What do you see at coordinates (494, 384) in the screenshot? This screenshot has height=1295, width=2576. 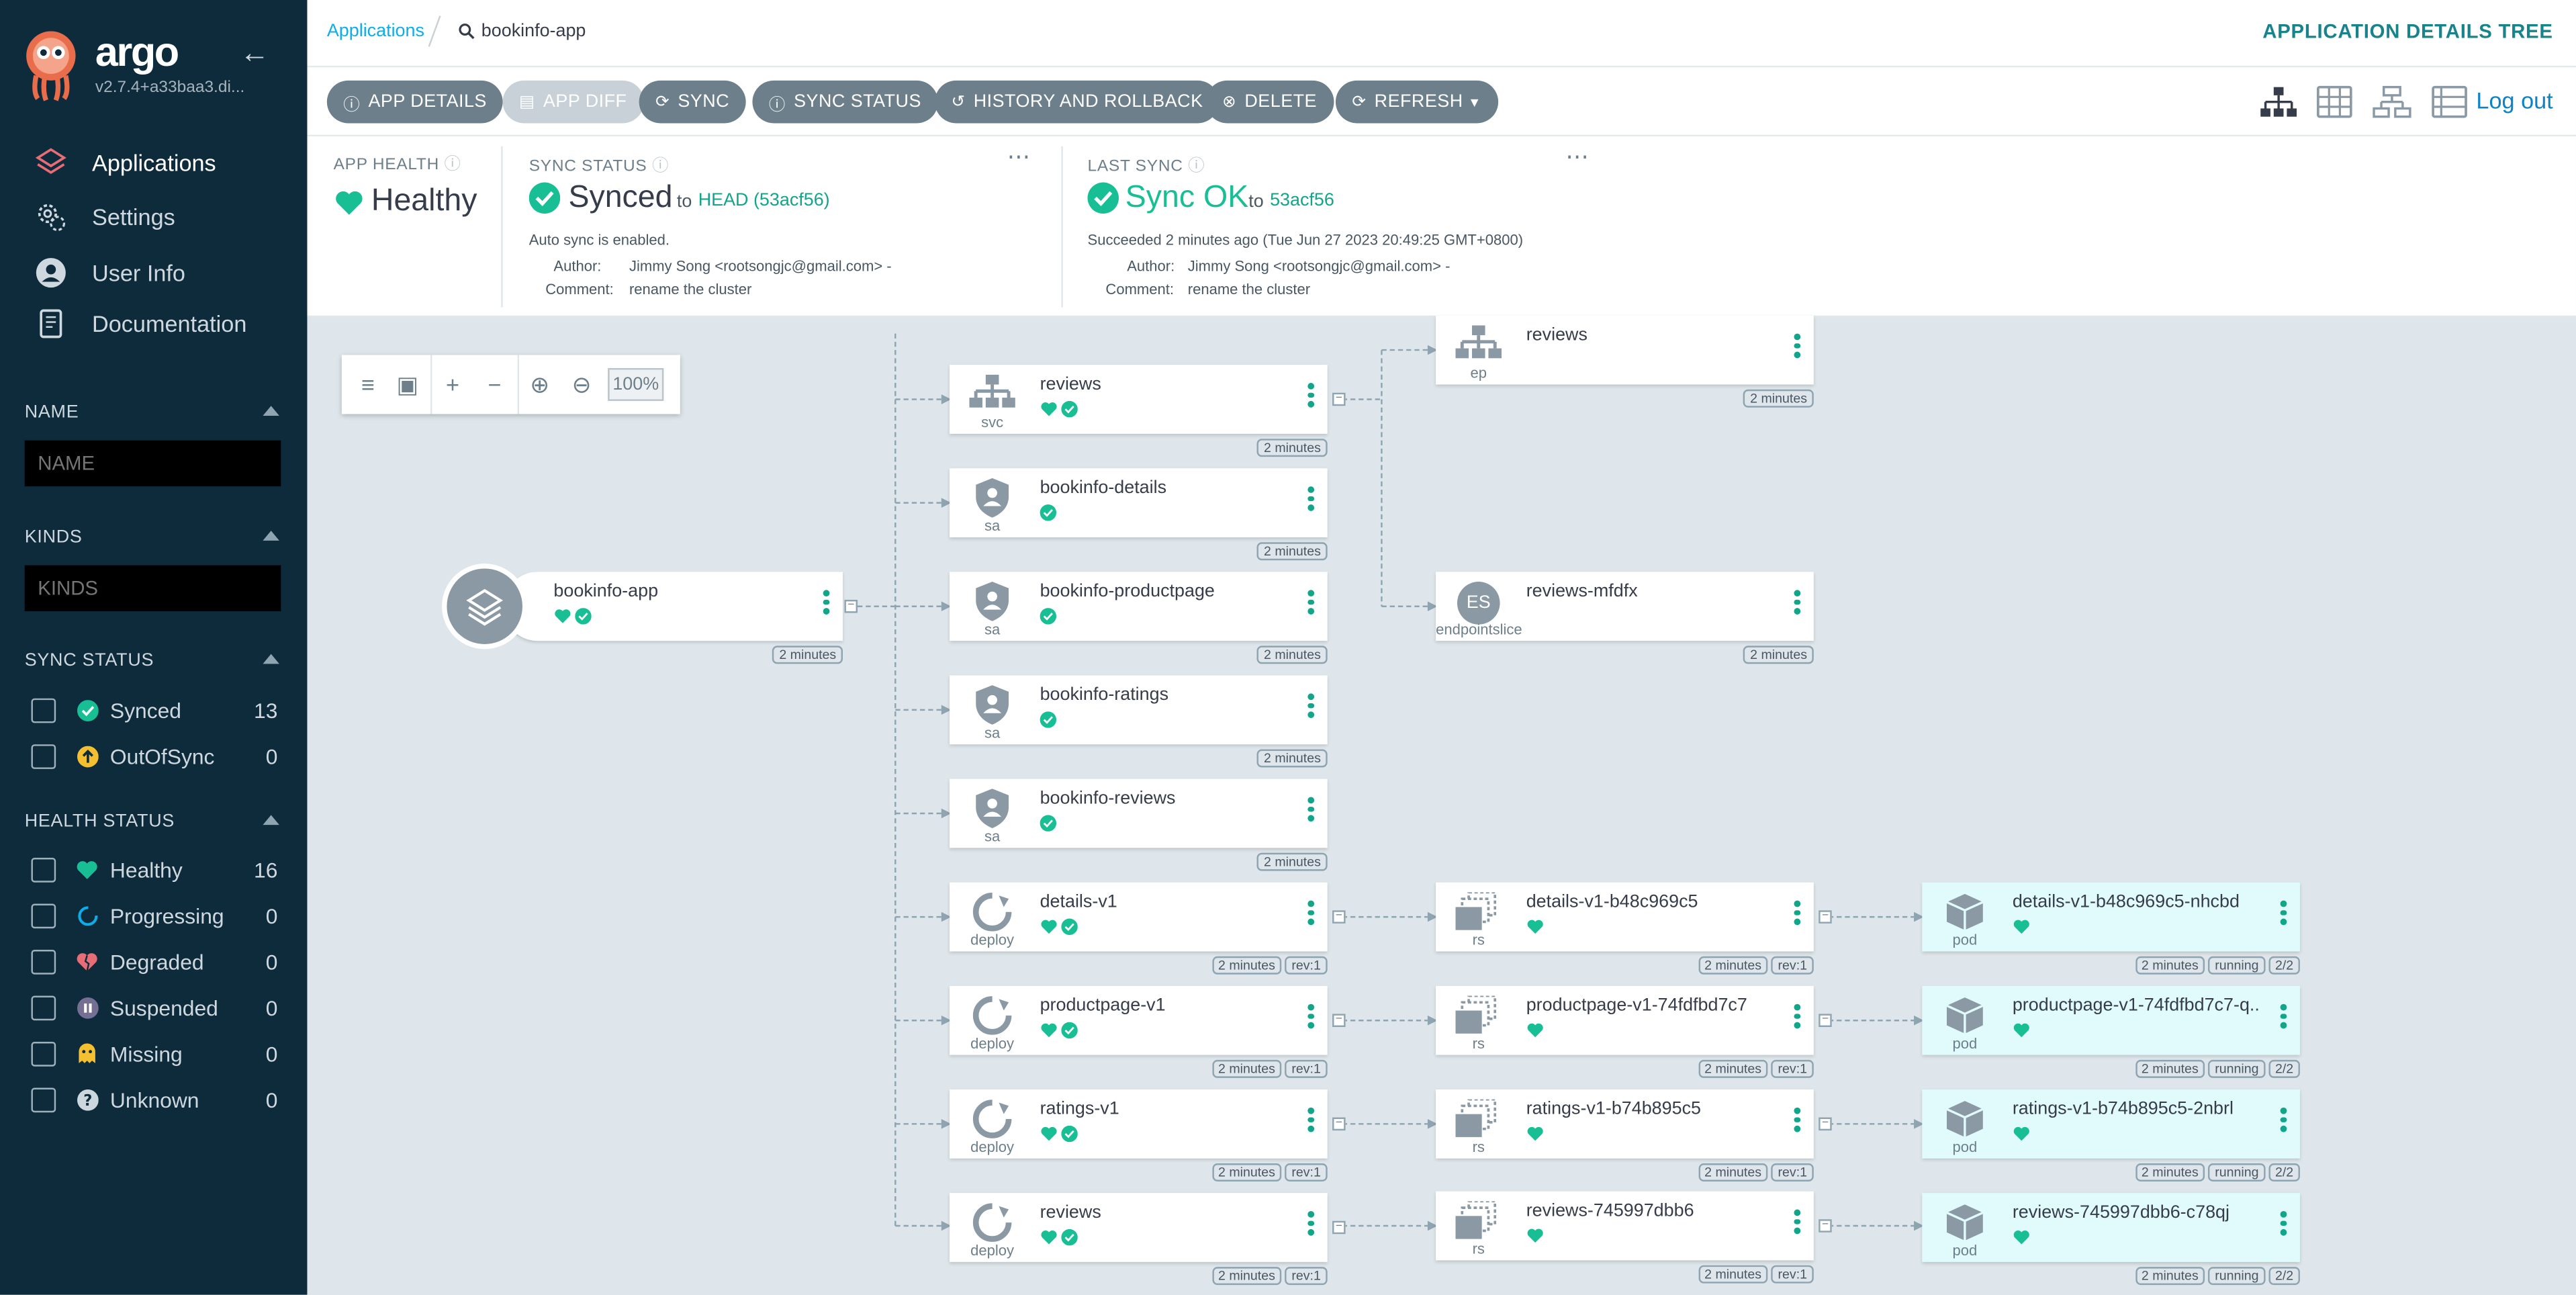 I see `collapse-minus-icon: −` at bounding box center [494, 384].